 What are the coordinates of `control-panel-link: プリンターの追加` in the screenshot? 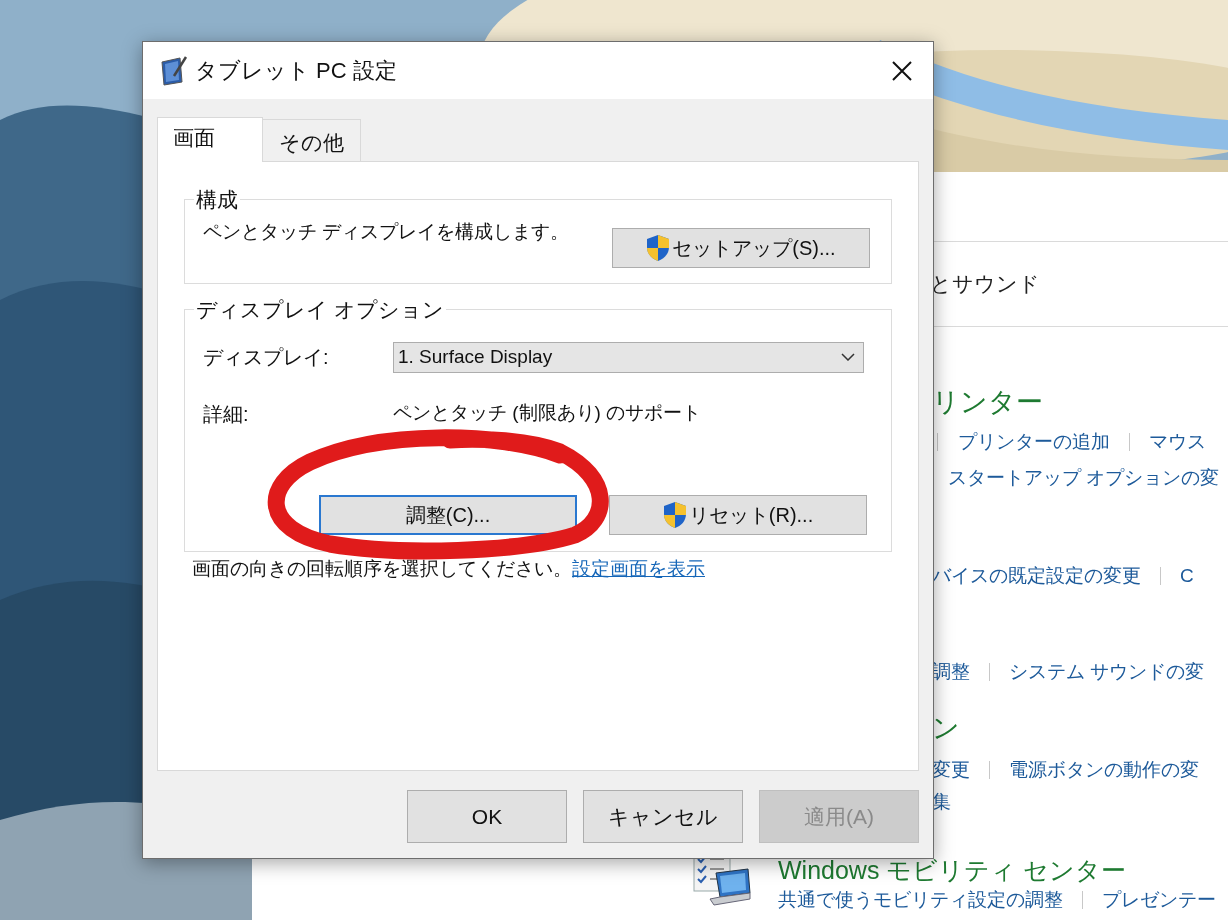 It's located at (1034, 442).